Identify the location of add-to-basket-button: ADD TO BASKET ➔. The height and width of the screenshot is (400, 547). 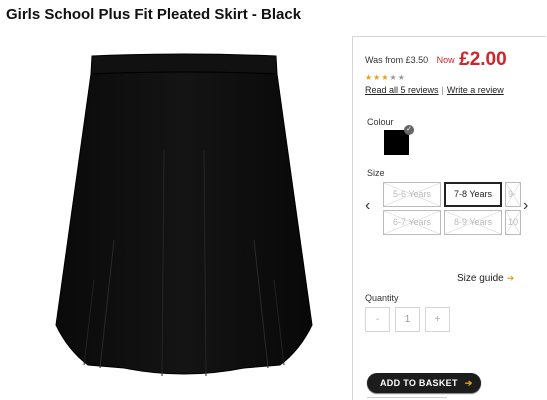
(424, 383).